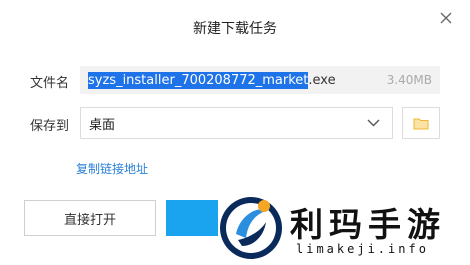 The height and width of the screenshot is (265, 470). What do you see at coordinates (236, 123) in the screenshot?
I see `save-location-dropdown: 桌面` at bounding box center [236, 123].